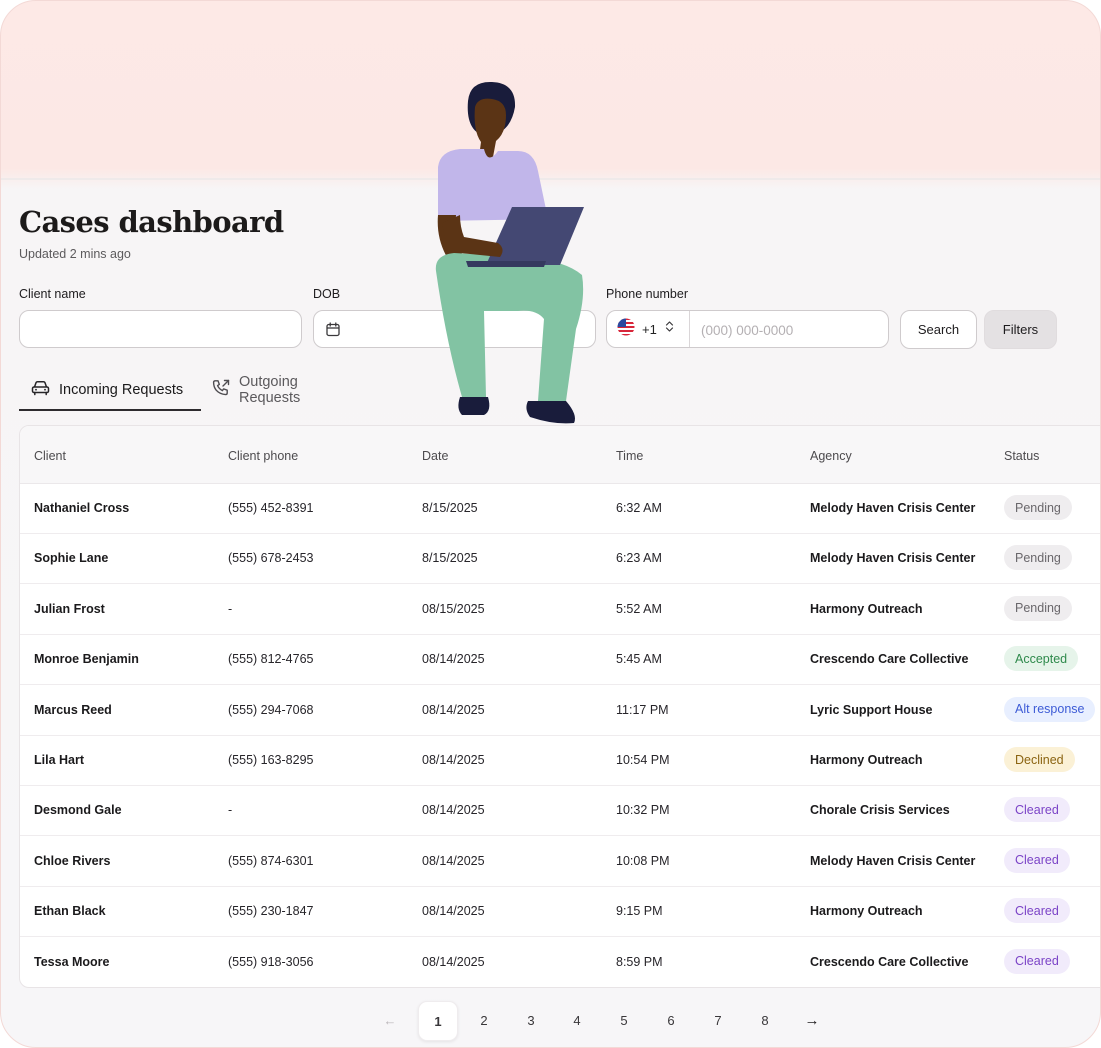 The width and height of the screenshot is (1101, 1048). What do you see at coordinates (50, 456) in the screenshot?
I see `column-header-client: Client` at bounding box center [50, 456].